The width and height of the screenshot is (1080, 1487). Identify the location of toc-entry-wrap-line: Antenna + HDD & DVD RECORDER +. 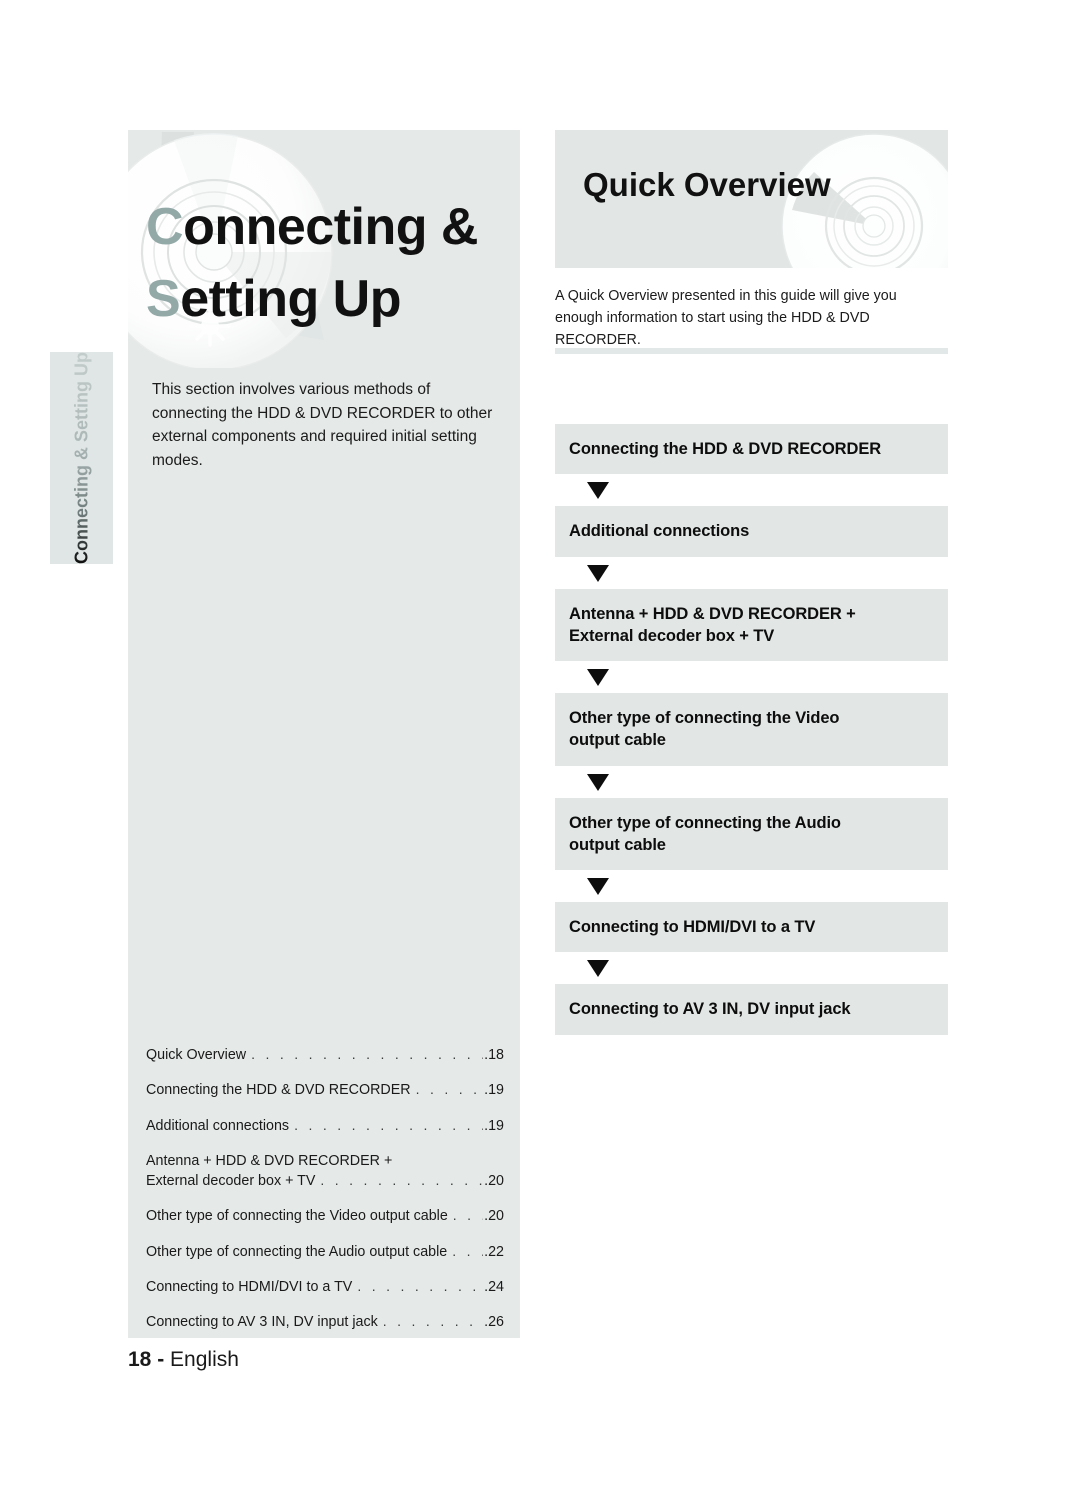
(269, 1160).